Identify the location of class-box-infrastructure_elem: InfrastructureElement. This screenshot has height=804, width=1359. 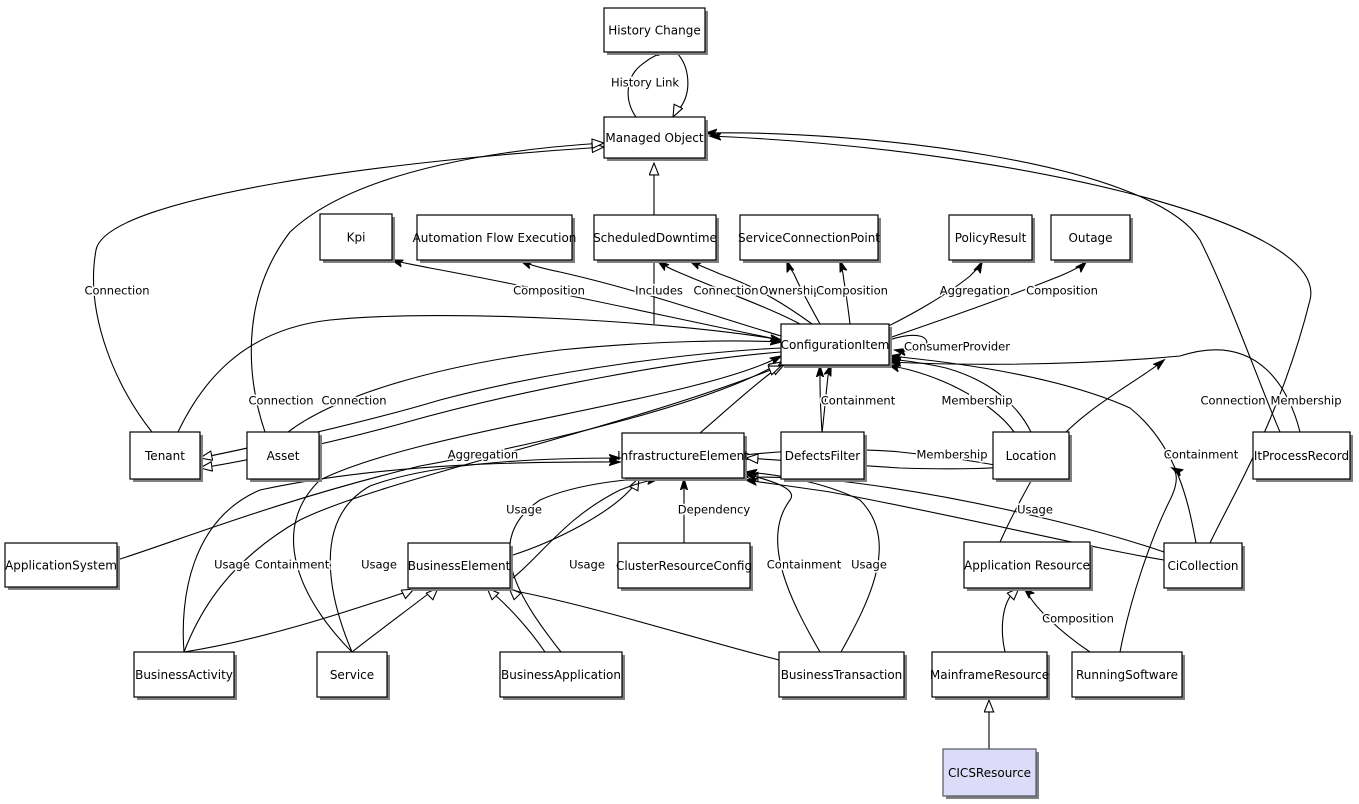
(683, 456).